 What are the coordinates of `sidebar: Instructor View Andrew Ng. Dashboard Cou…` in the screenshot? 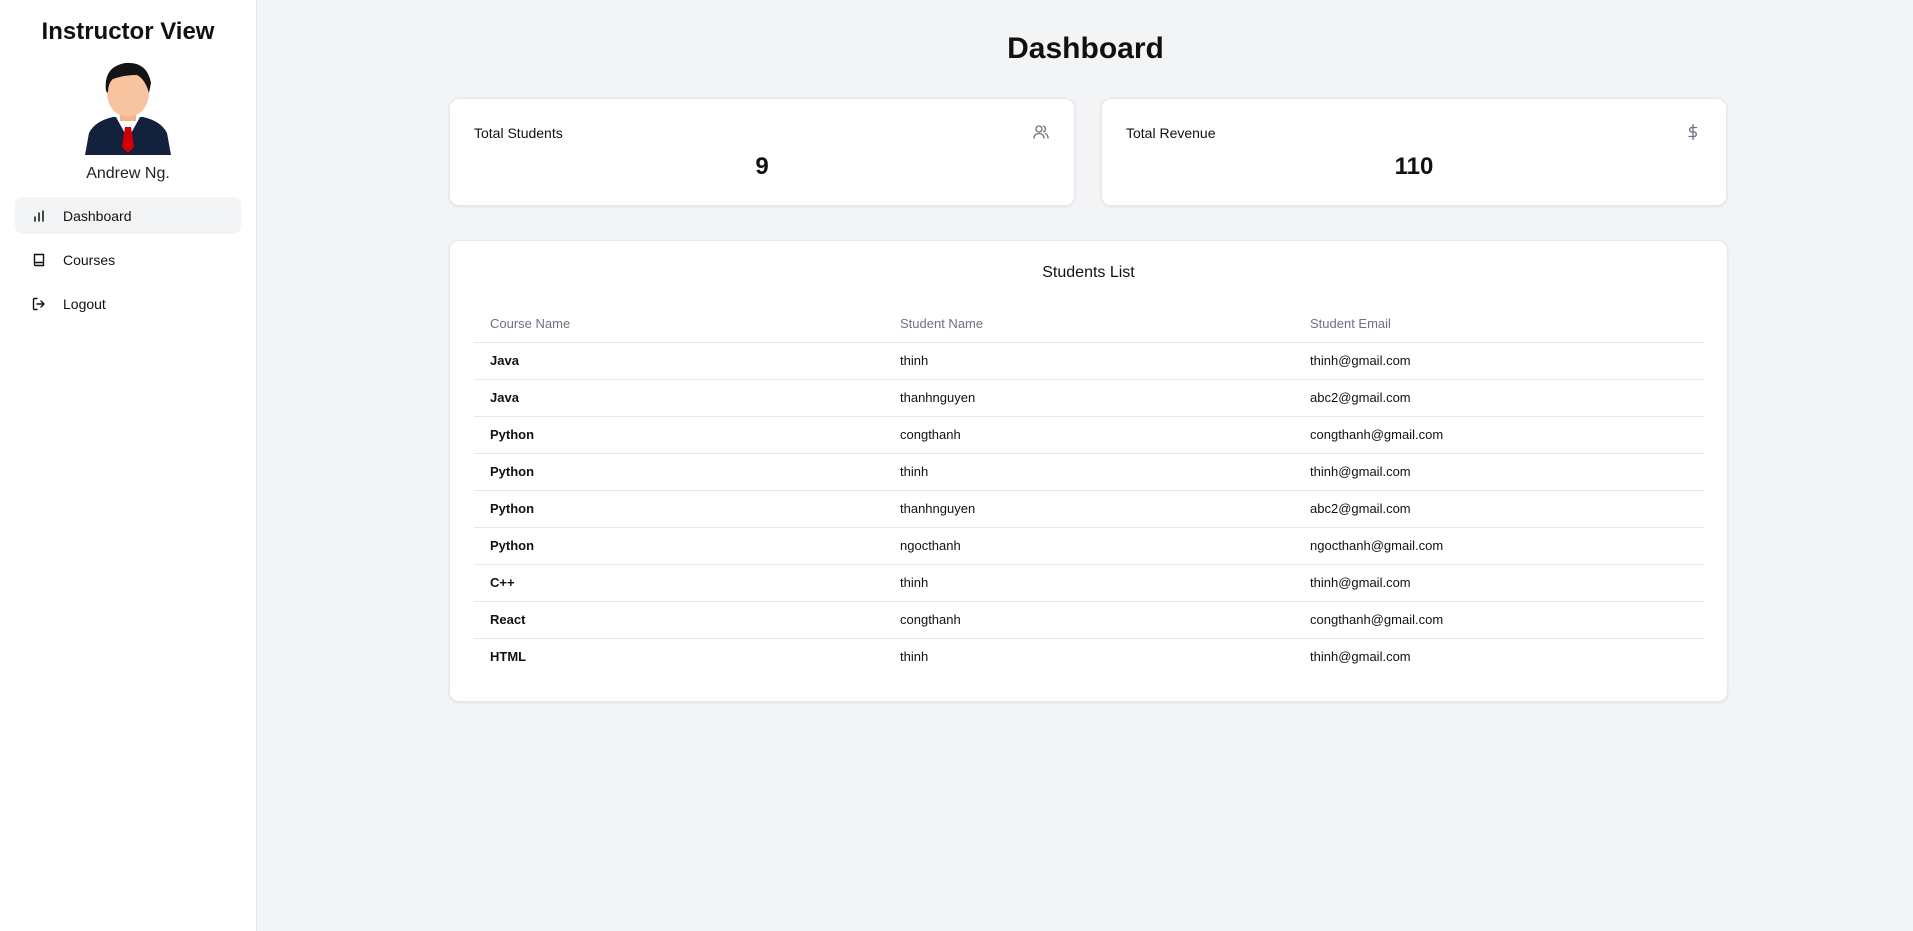 It's located at (128, 465).